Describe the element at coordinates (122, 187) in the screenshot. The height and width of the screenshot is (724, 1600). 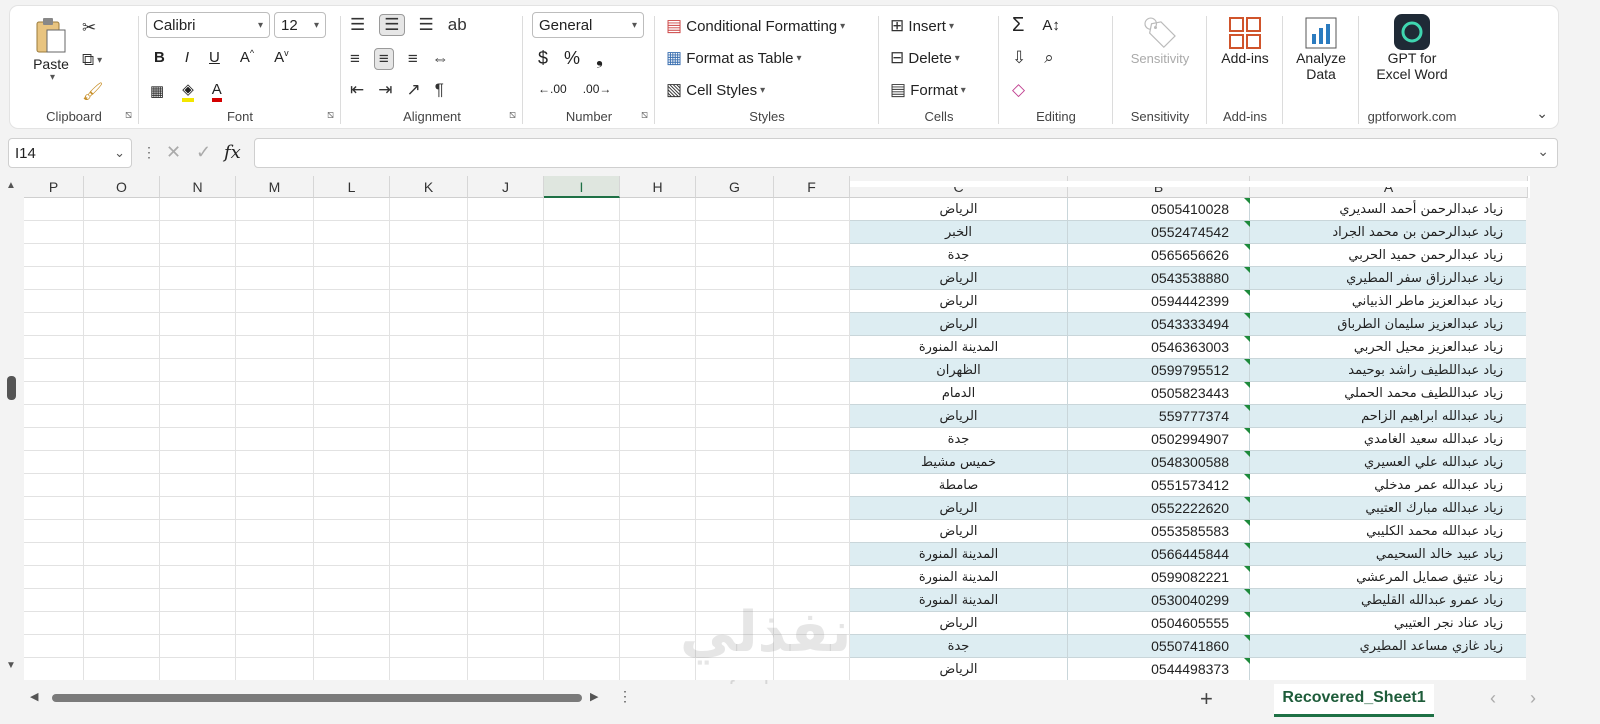
I see `column-header-o: O` at that location.